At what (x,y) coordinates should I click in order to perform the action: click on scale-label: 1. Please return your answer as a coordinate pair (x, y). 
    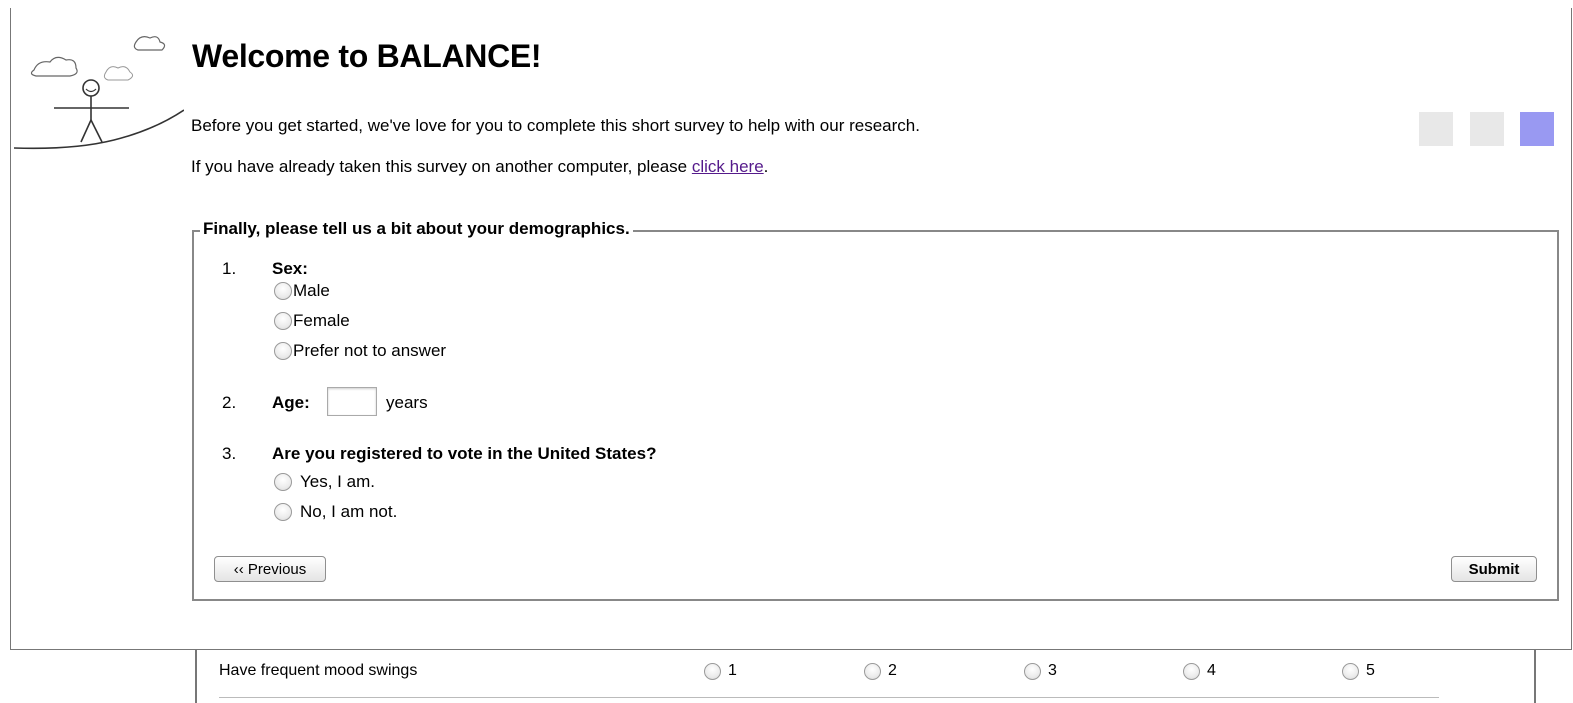
    Looking at the image, I should click on (732, 670).